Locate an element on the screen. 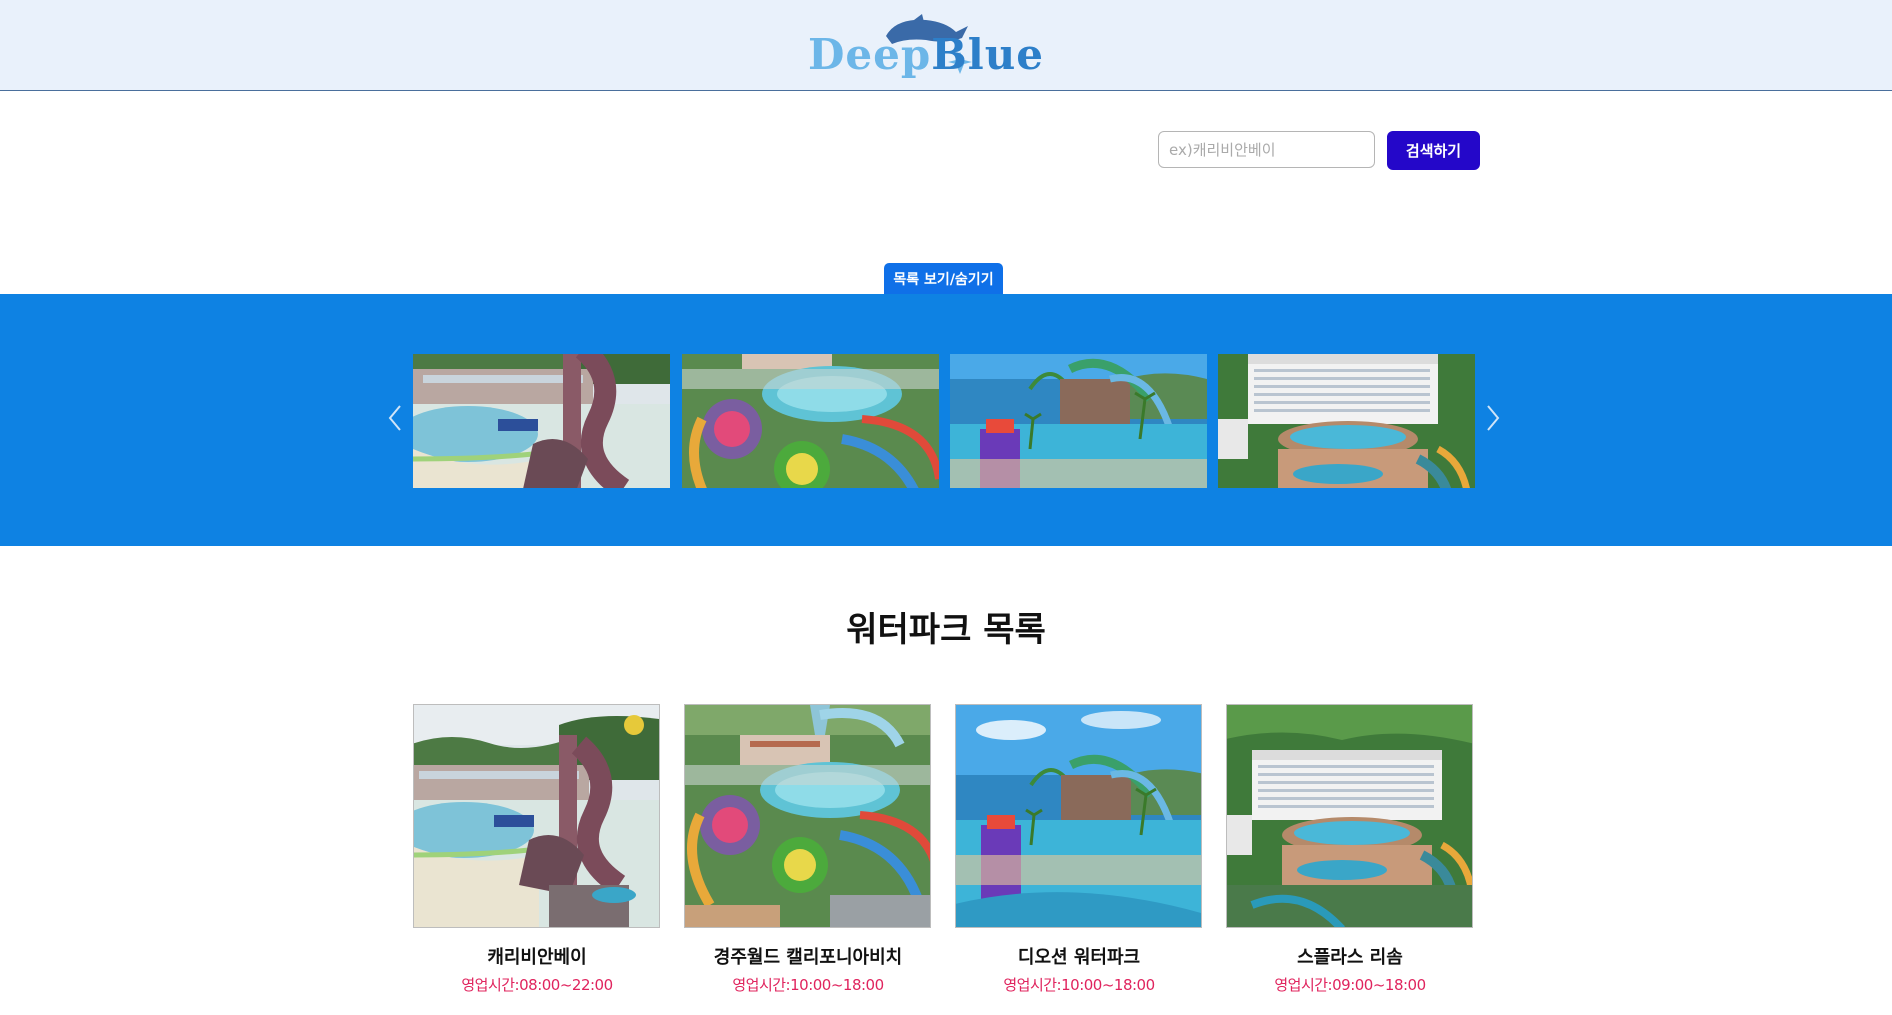  site-logo: DeepBlue is located at coordinates (924, 47).